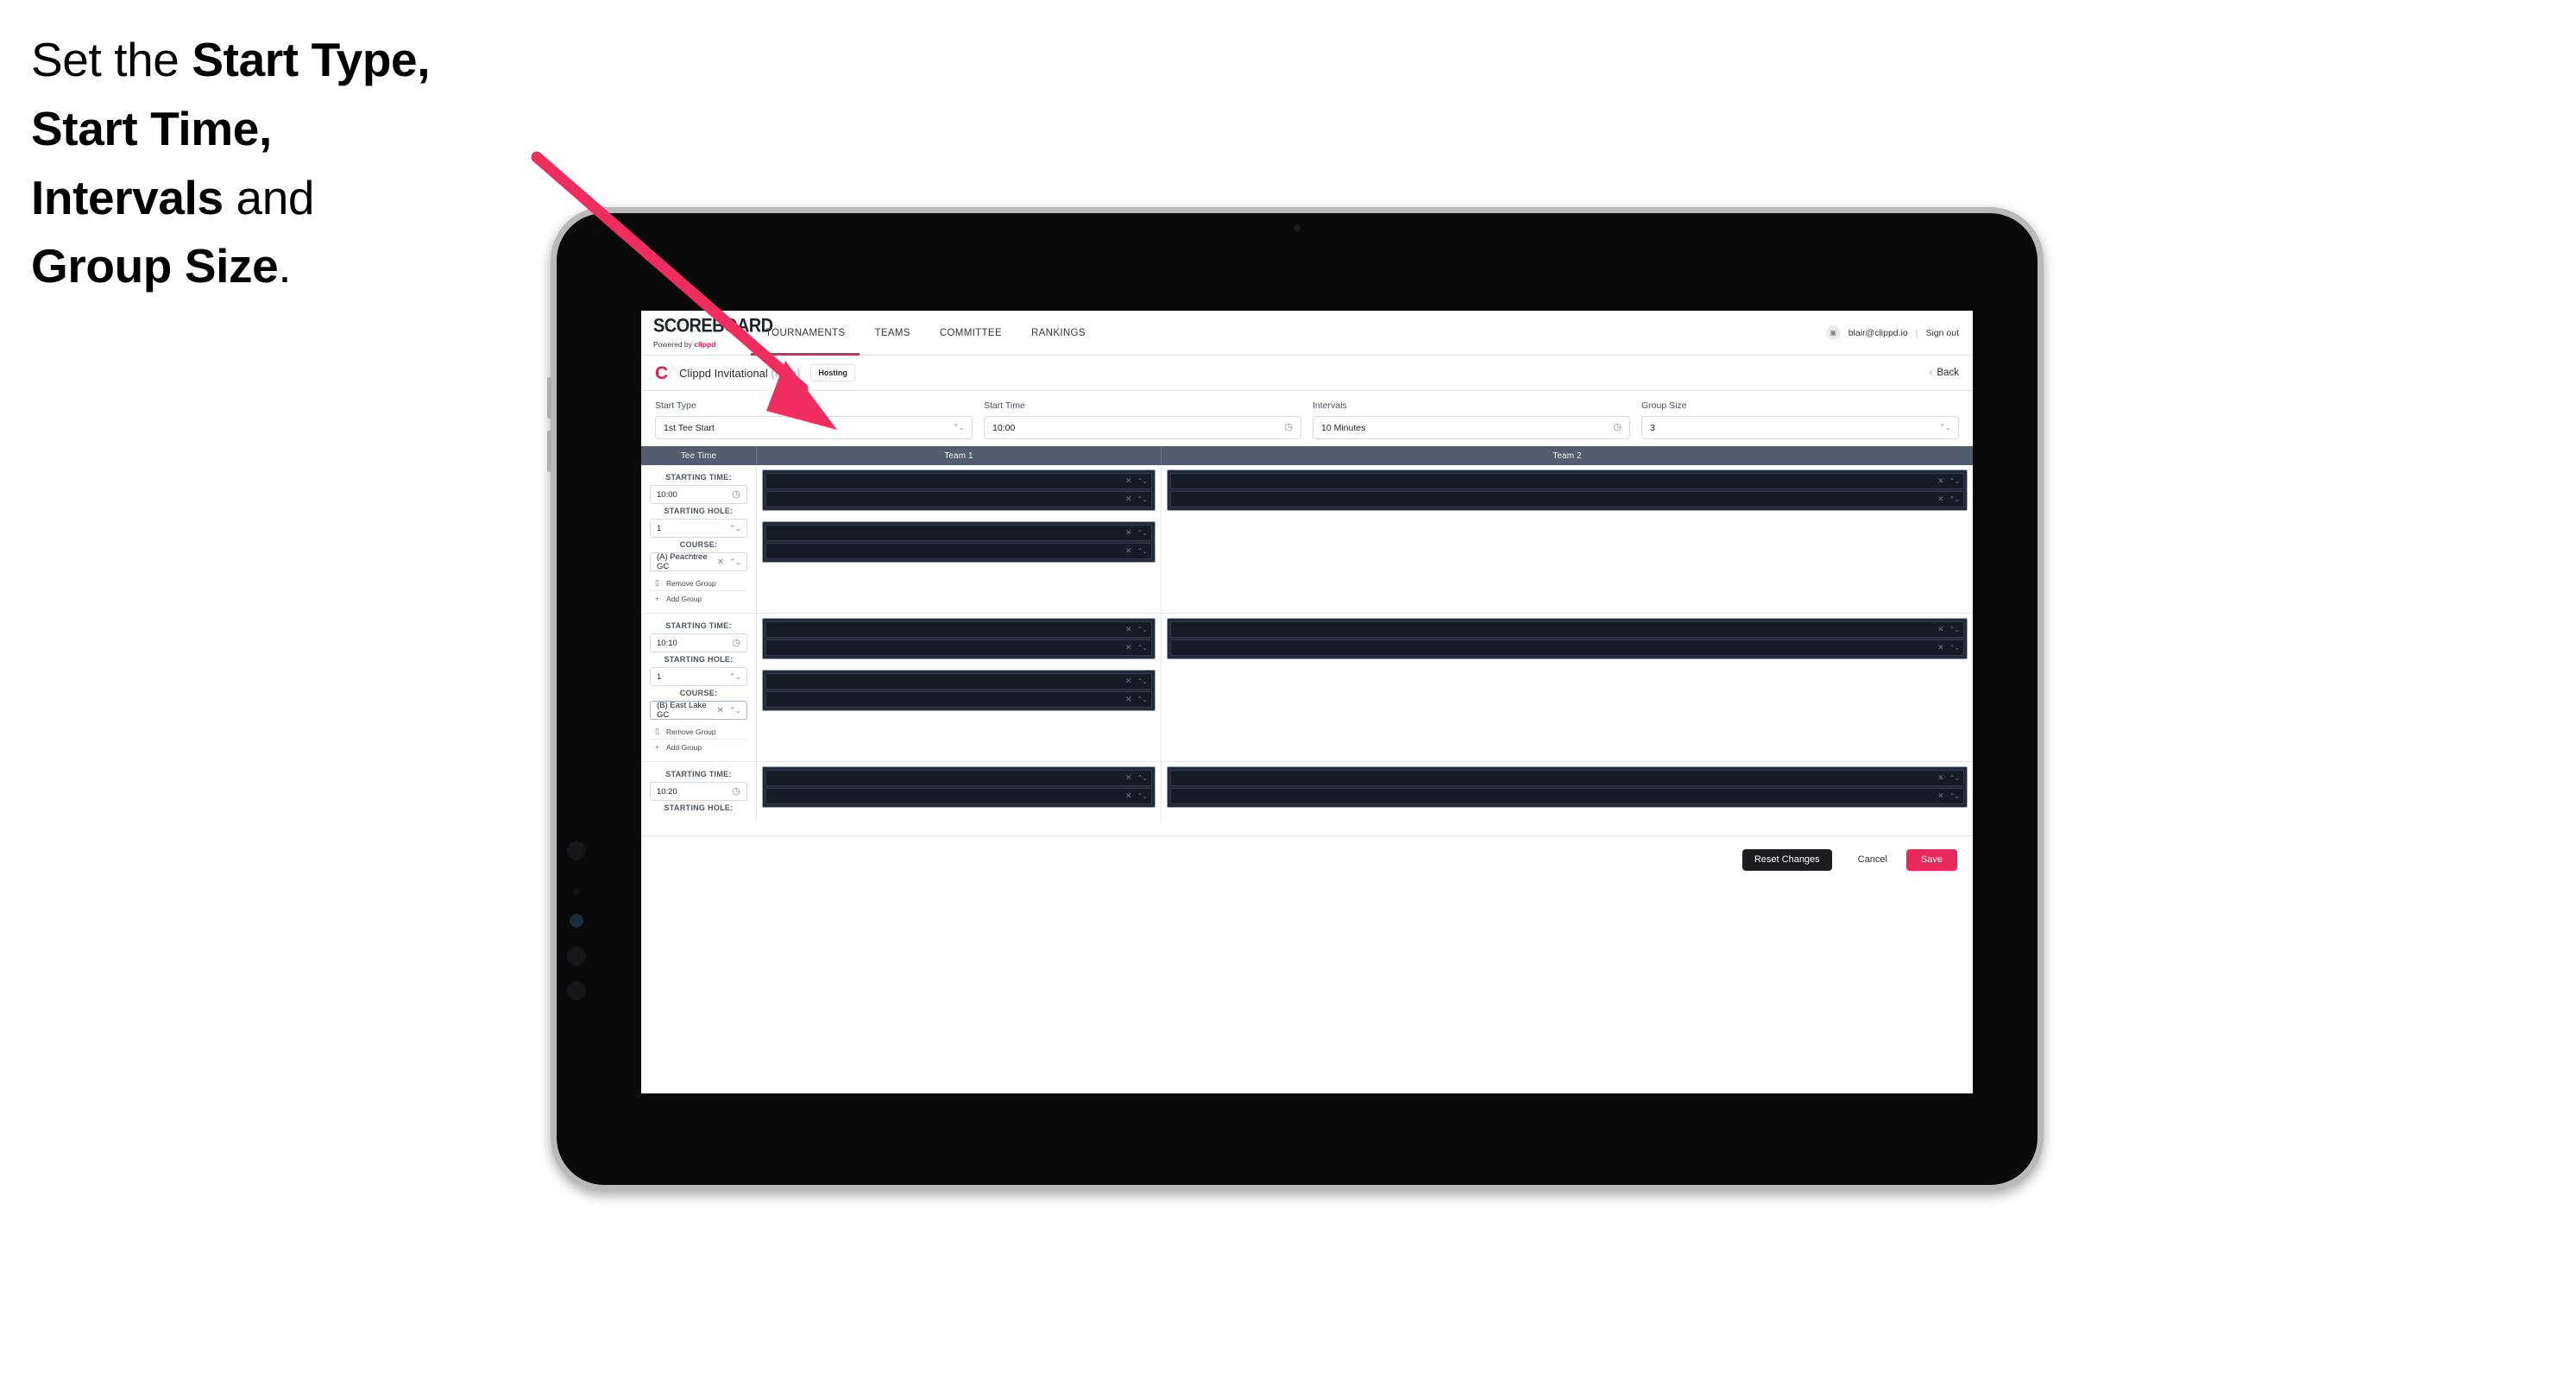 This screenshot has height=1386, width=2576. I want to click on course-label: COURSE:, so click(698, 693).